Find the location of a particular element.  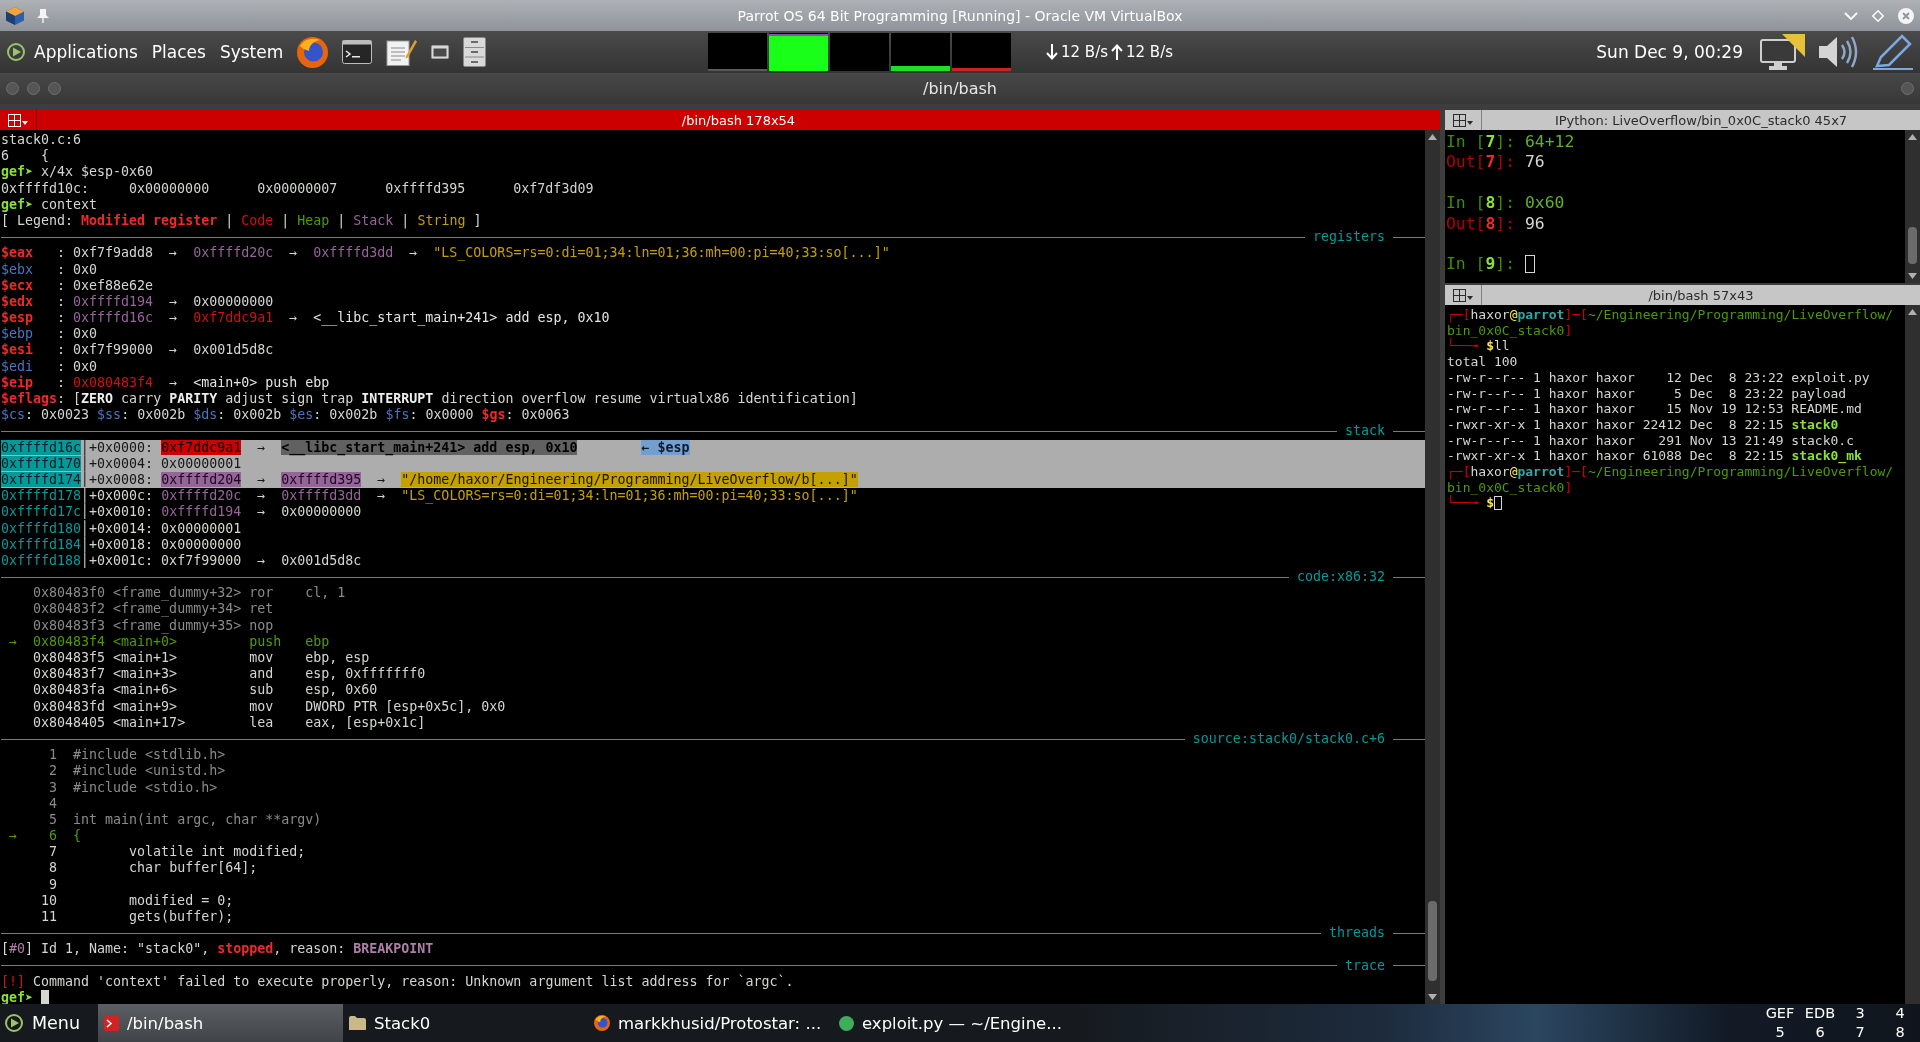

monitor-icon is located at coordinates (1782, 52).